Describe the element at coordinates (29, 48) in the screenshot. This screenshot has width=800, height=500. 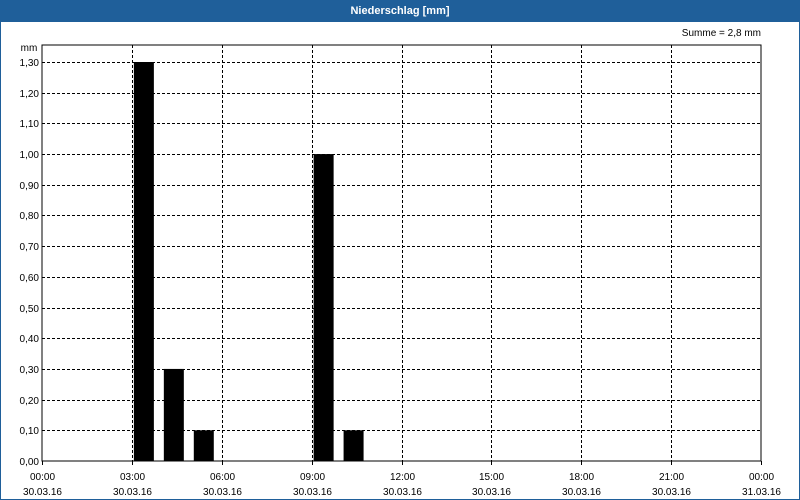
I see `y-axis-unit: mm` at that location.